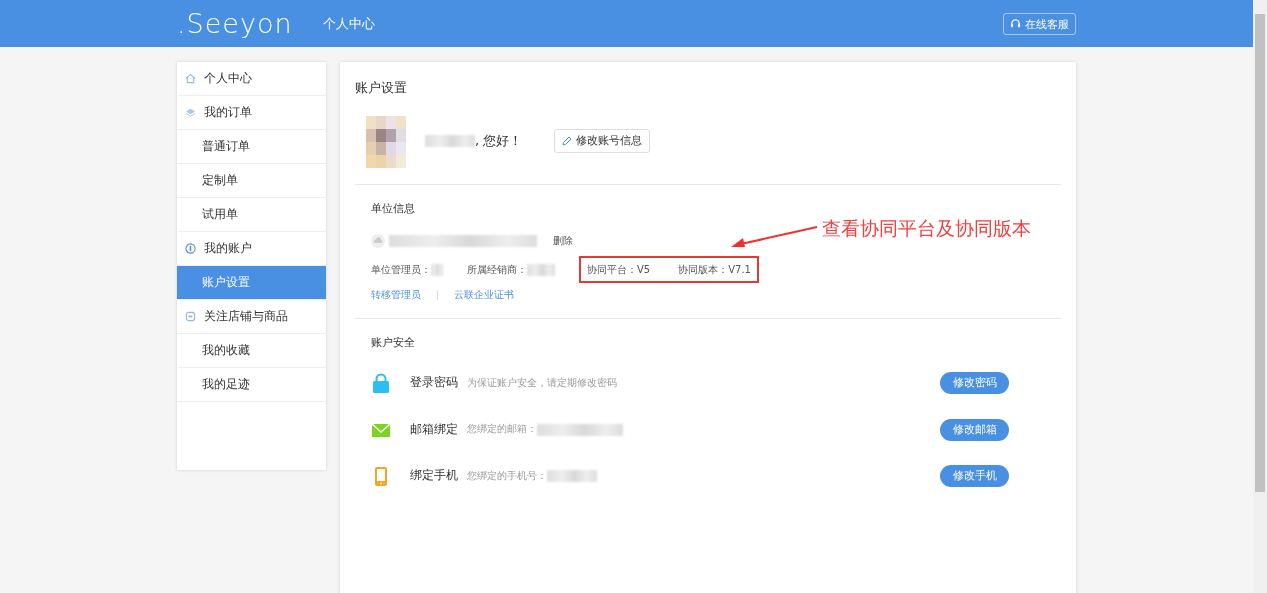 The image size is (1267, 593). I want to click on row-description: 为保证账户安全，请定期修改密码, so click(542, 382).